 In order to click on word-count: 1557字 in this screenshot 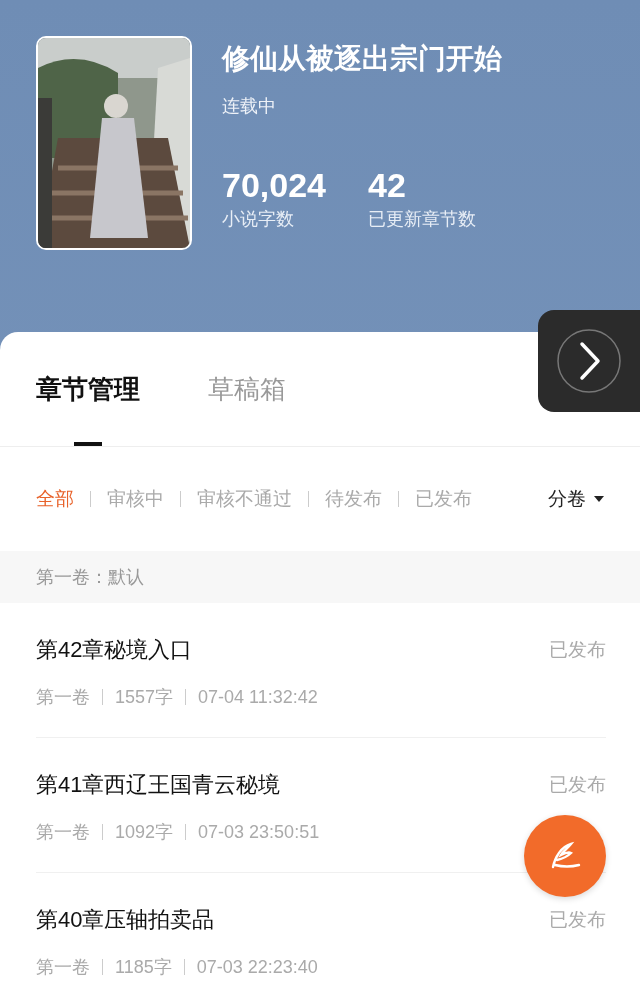, I will do `click(144, 697)`.